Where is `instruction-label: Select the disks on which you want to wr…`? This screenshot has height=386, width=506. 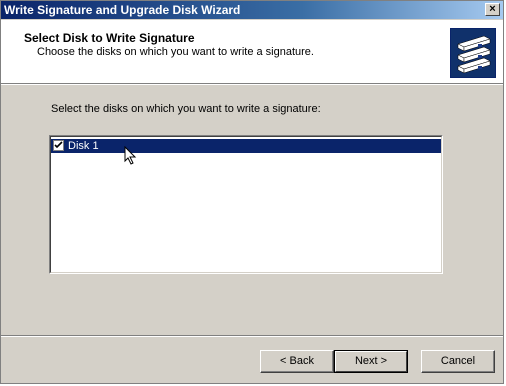 instruction-label: Select the disks on which you want to wr… is located at coordinates (186, 109).